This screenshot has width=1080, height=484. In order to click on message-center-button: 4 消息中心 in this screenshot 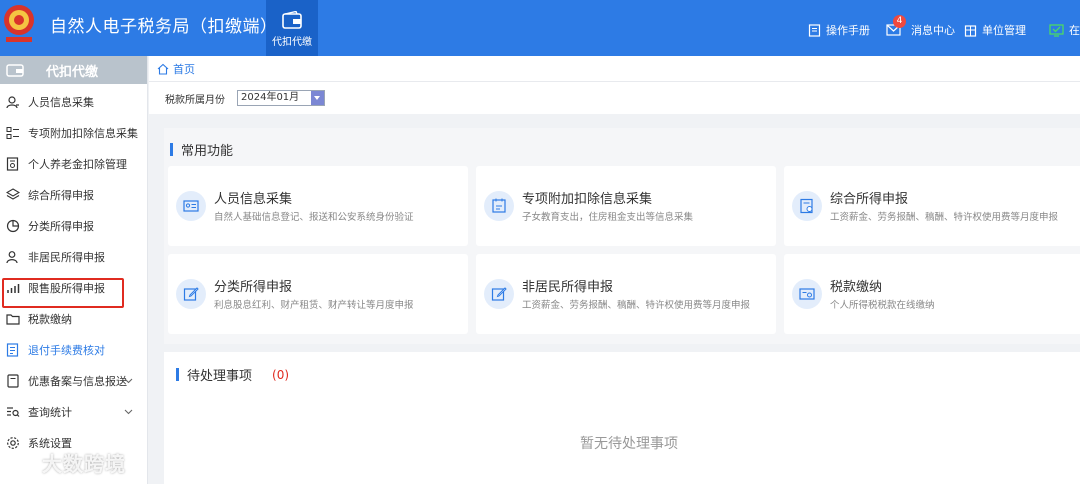, I will do `click(920, 26)`.